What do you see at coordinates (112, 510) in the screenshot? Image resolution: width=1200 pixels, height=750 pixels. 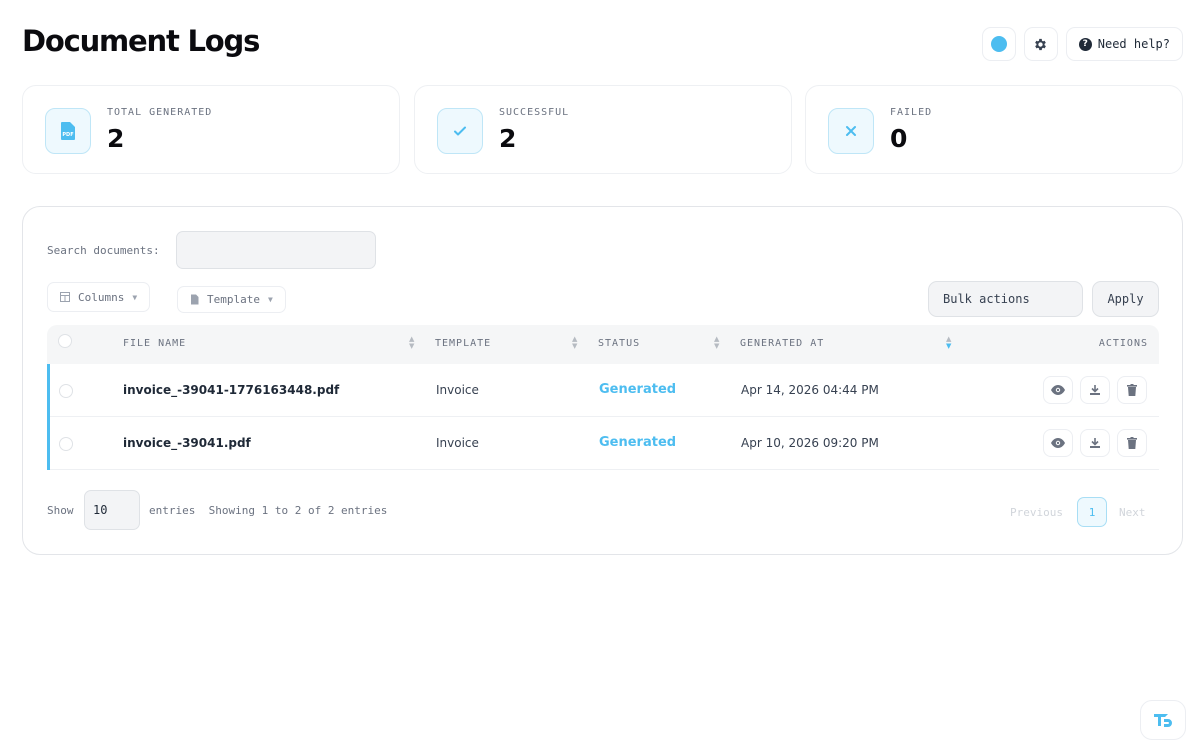 I see `page-size-input: 10` at bounding box center [112, 510].